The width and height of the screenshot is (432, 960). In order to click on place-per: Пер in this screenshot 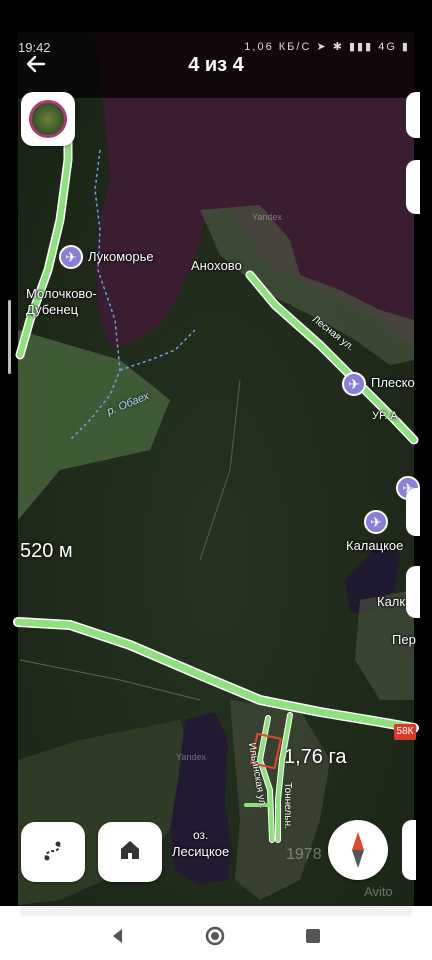, I will do `click(404, 639)`.